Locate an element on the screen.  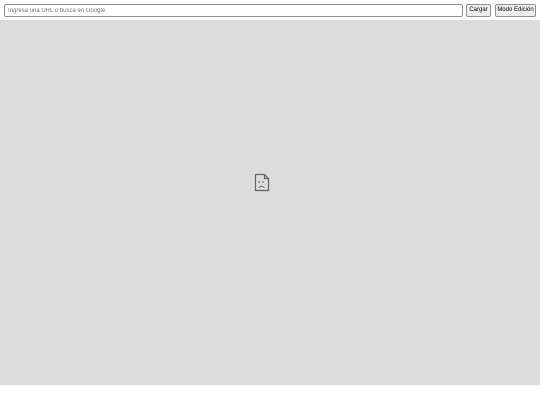
sad-document-icon is located at coordinates (262, 182).